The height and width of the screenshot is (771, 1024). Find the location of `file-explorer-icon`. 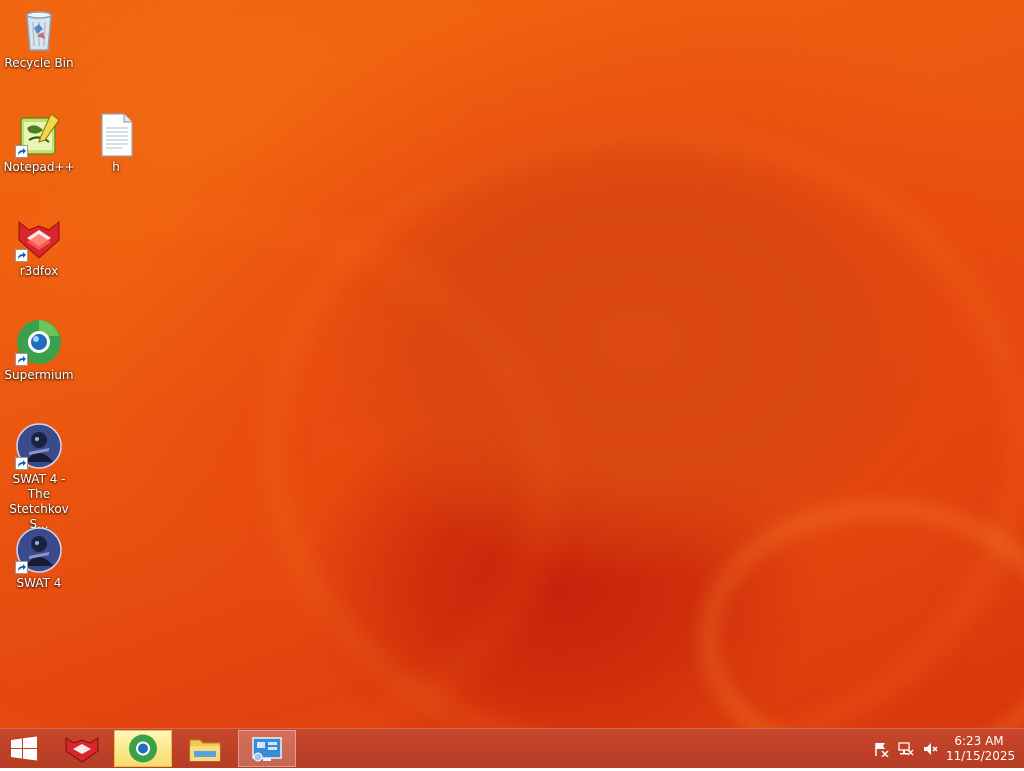

file-explorer-icon is located at coordinates (205, 750).